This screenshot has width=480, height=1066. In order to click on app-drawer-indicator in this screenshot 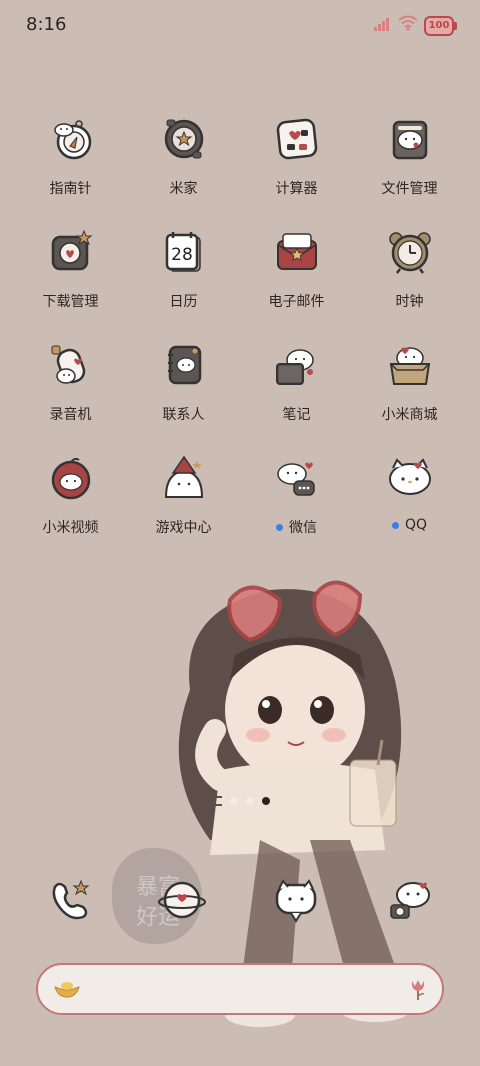, I will do `click(218, 801)`.